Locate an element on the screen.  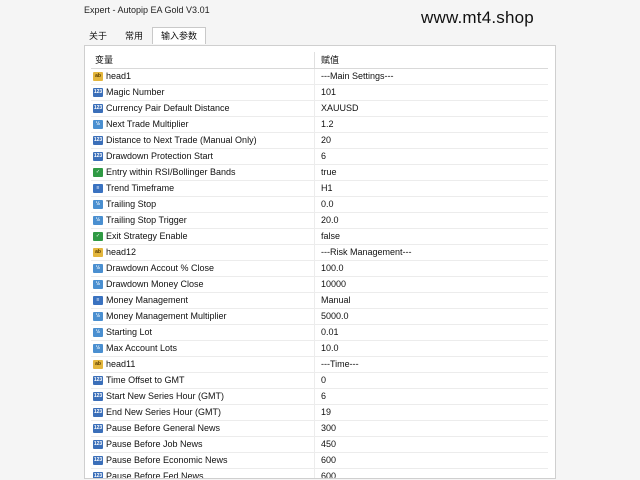
table-row: ≡ Money Management Manual is located at coordinates (319, 301).